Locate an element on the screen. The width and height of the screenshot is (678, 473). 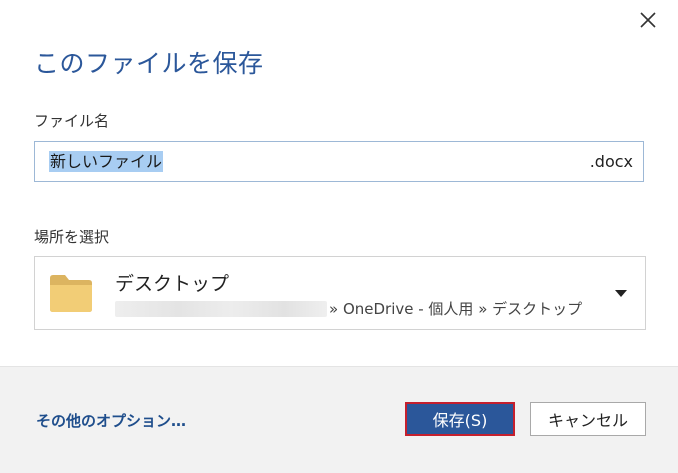
cancel-button: キャンセル is located at coordinates (588, 419).